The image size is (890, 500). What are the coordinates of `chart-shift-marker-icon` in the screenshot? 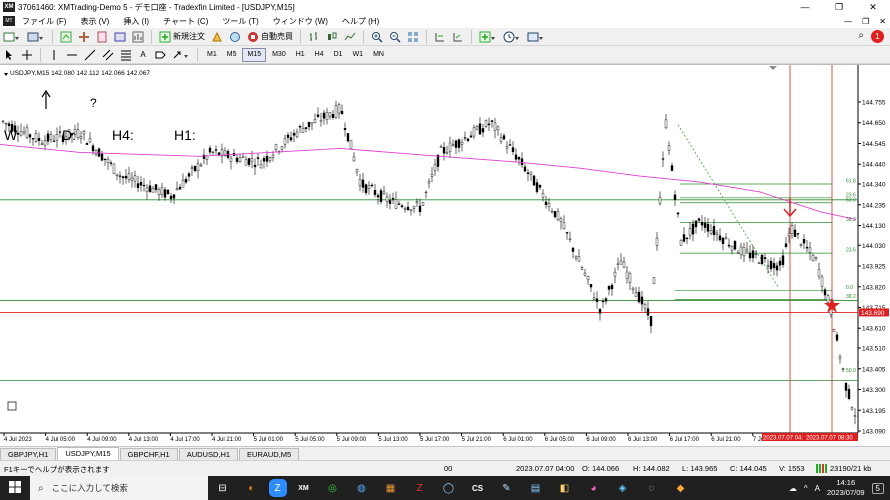 It's located at (773, 68).